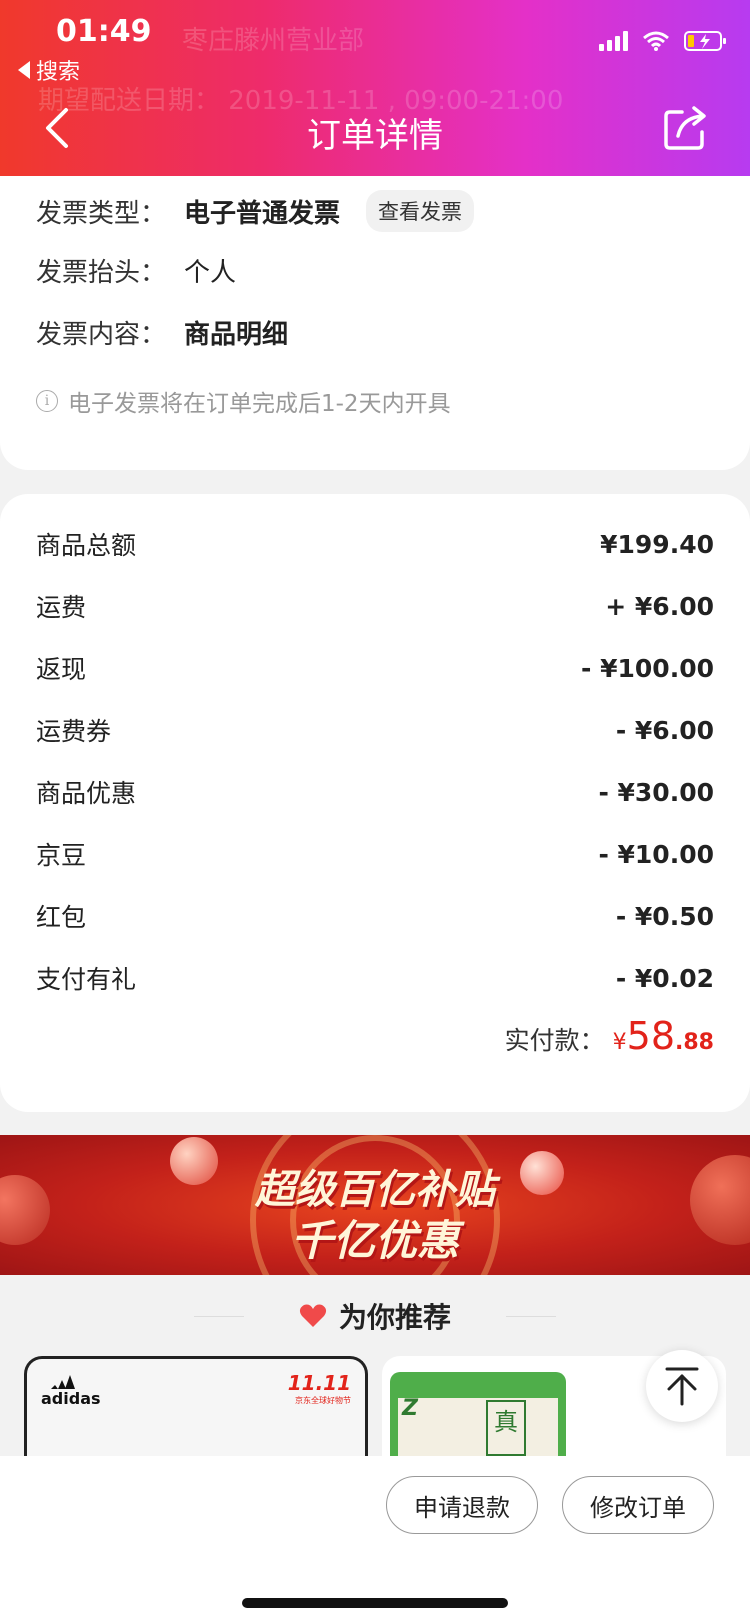  I want to click on invoice-content-value: 商品明细, so click(236, 335).